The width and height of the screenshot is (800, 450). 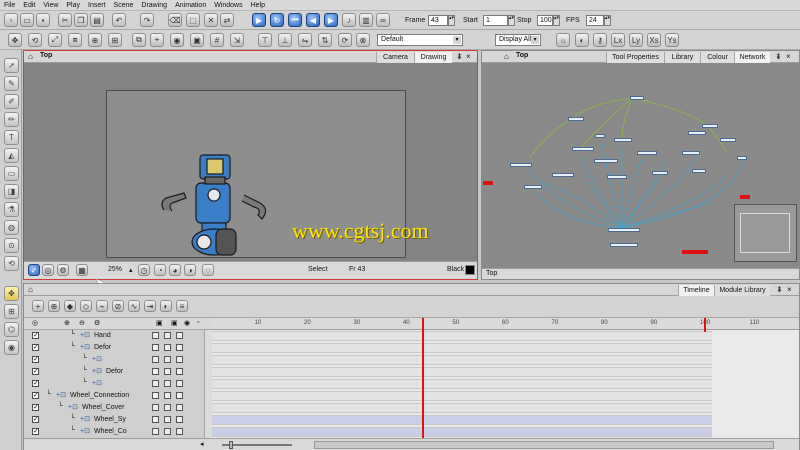 I want to click on remove-key-icon: ◇, so click(x=86, y=306).